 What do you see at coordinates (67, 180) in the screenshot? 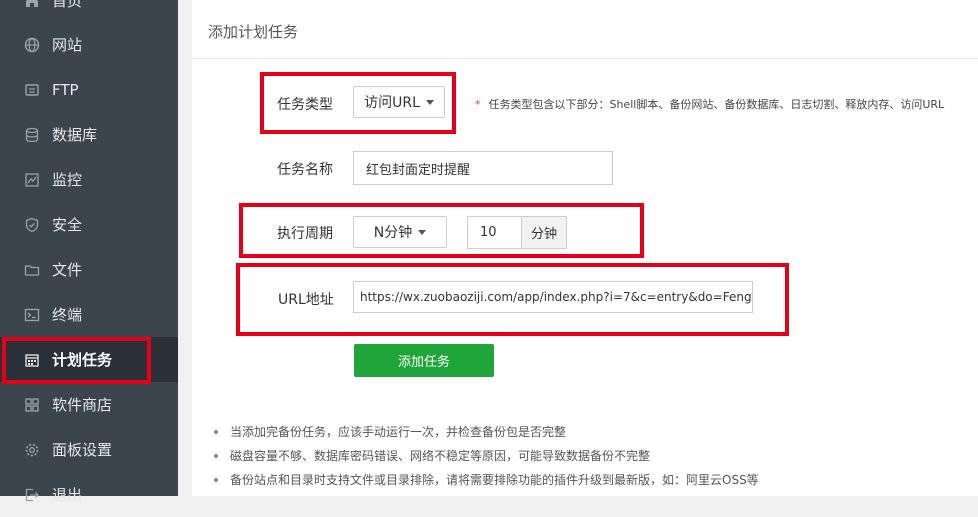
I see `sidebar-item-label: 监控` at bounding box center [67, 180].